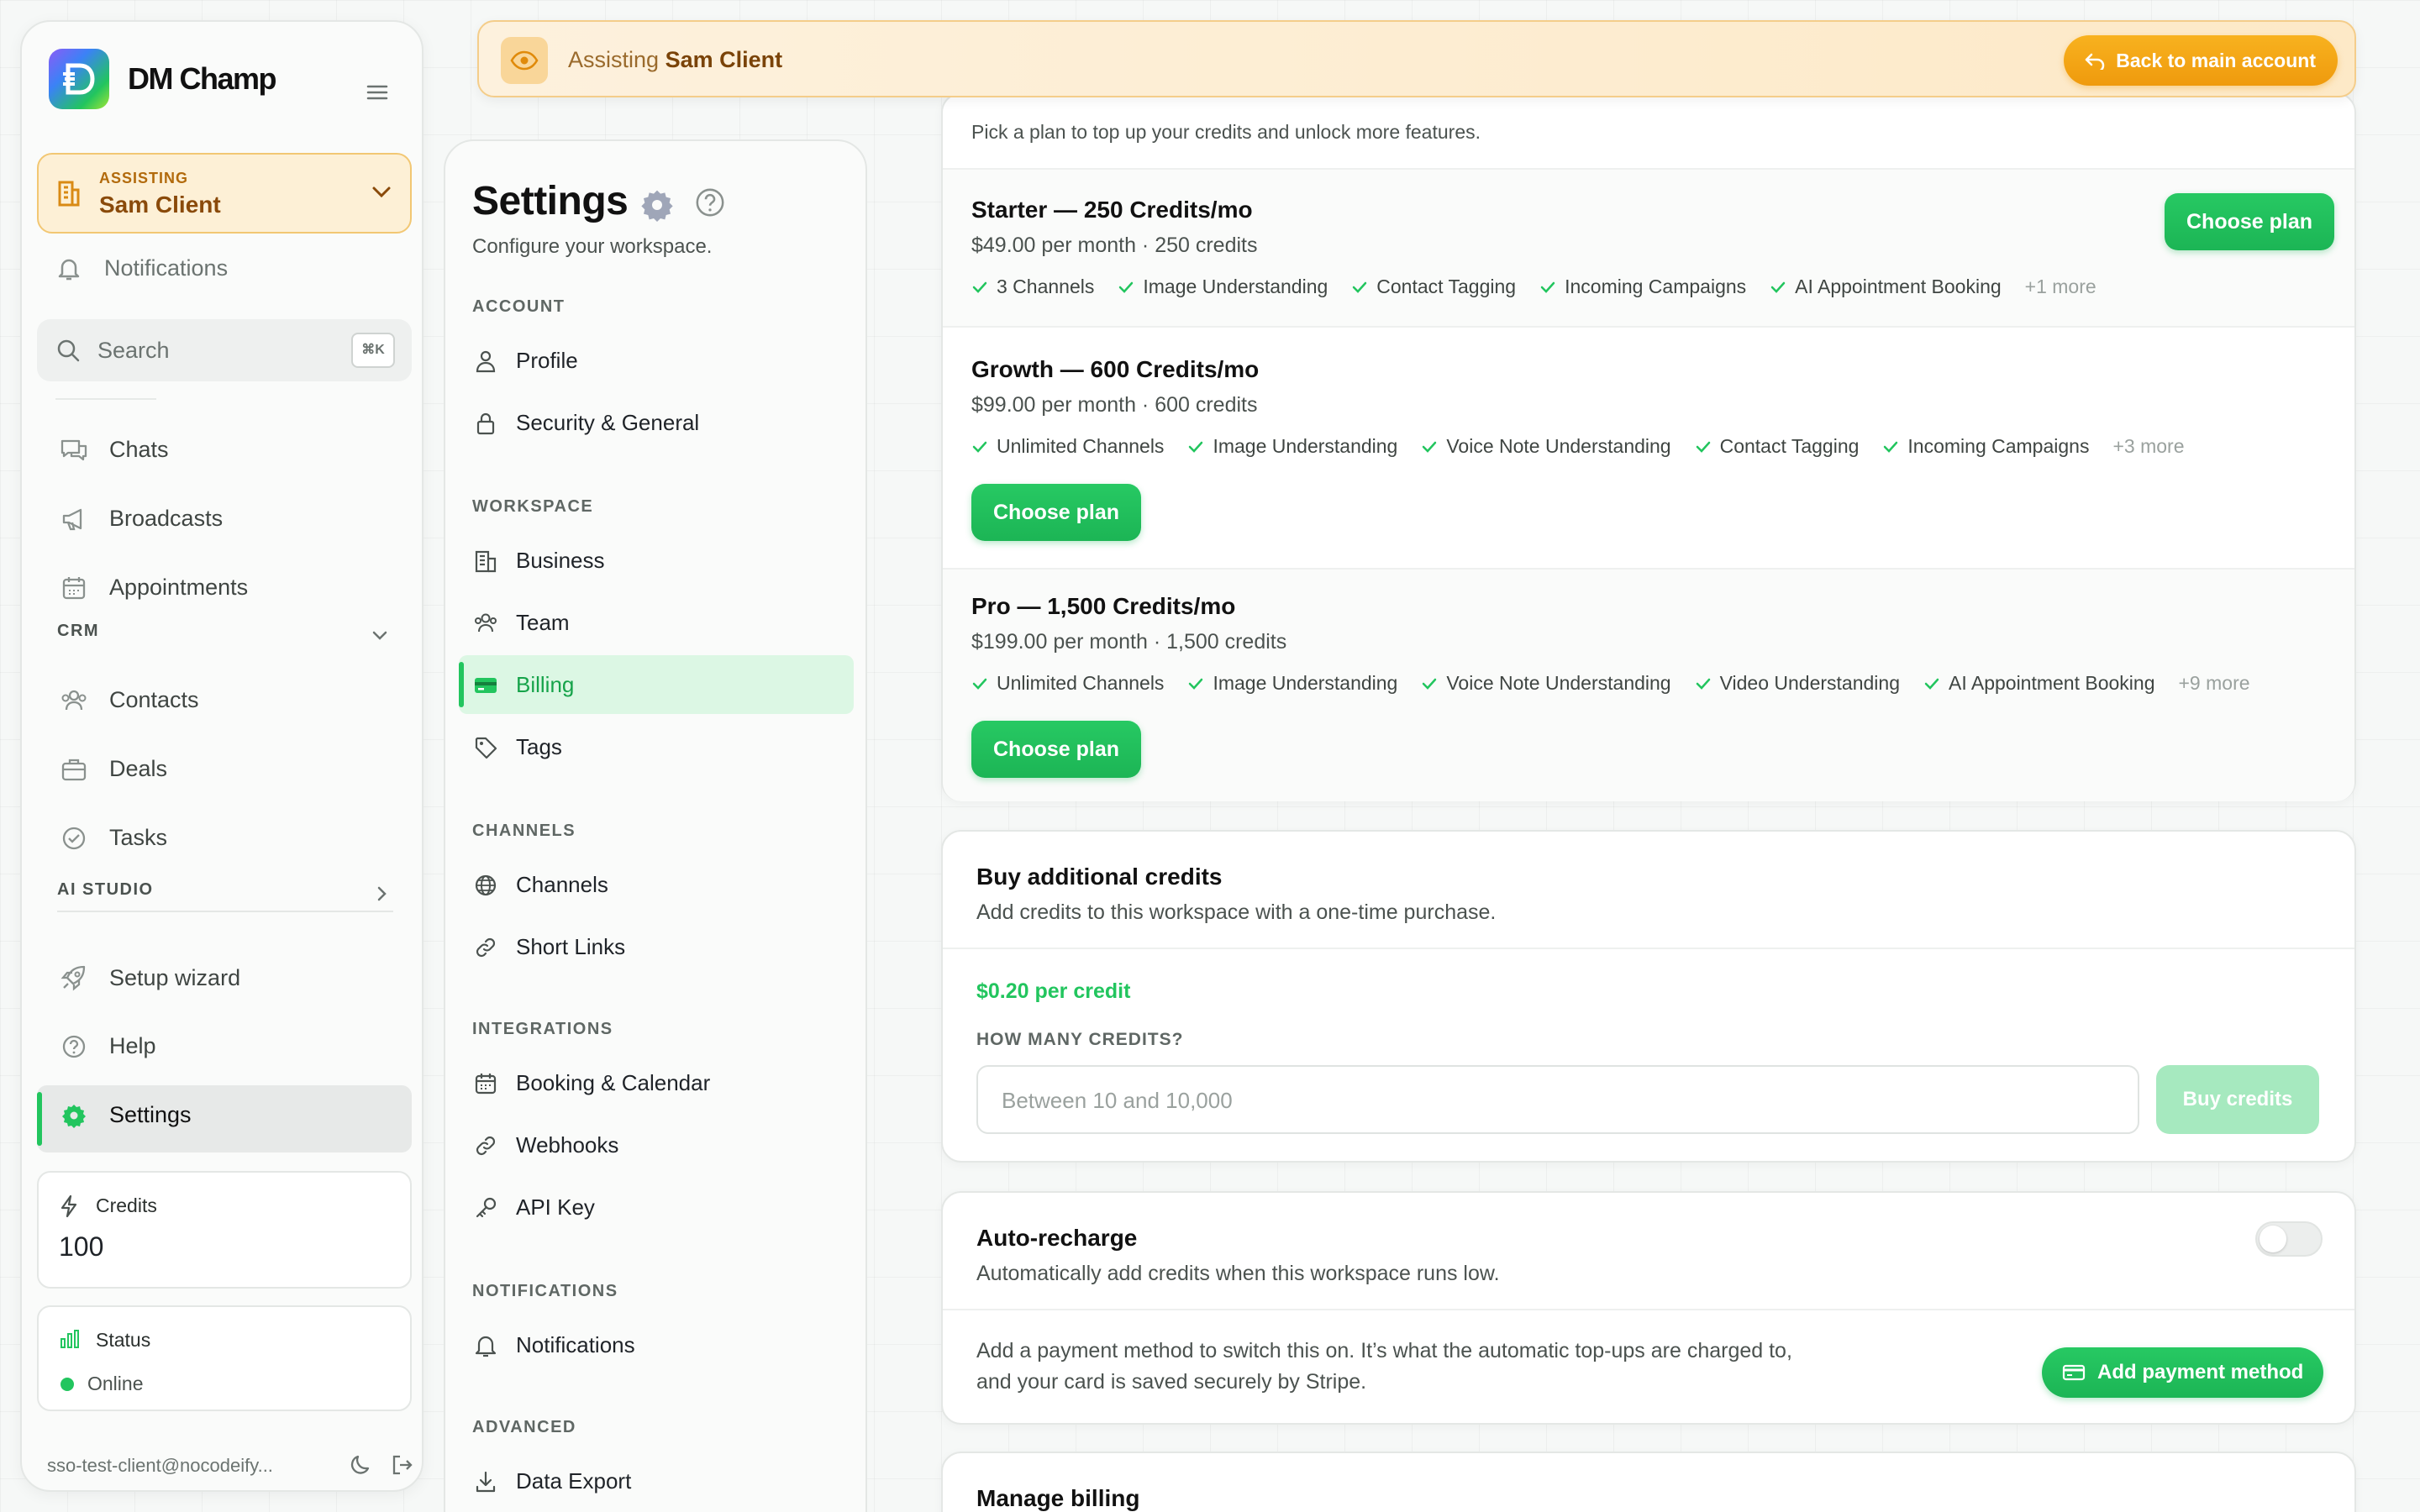 The height and width of the screenshot is (1512, 2420). What do you see at coordinates (710, 202) in the screenshot?
I see `help-icon` at bounding box center [710, 202].